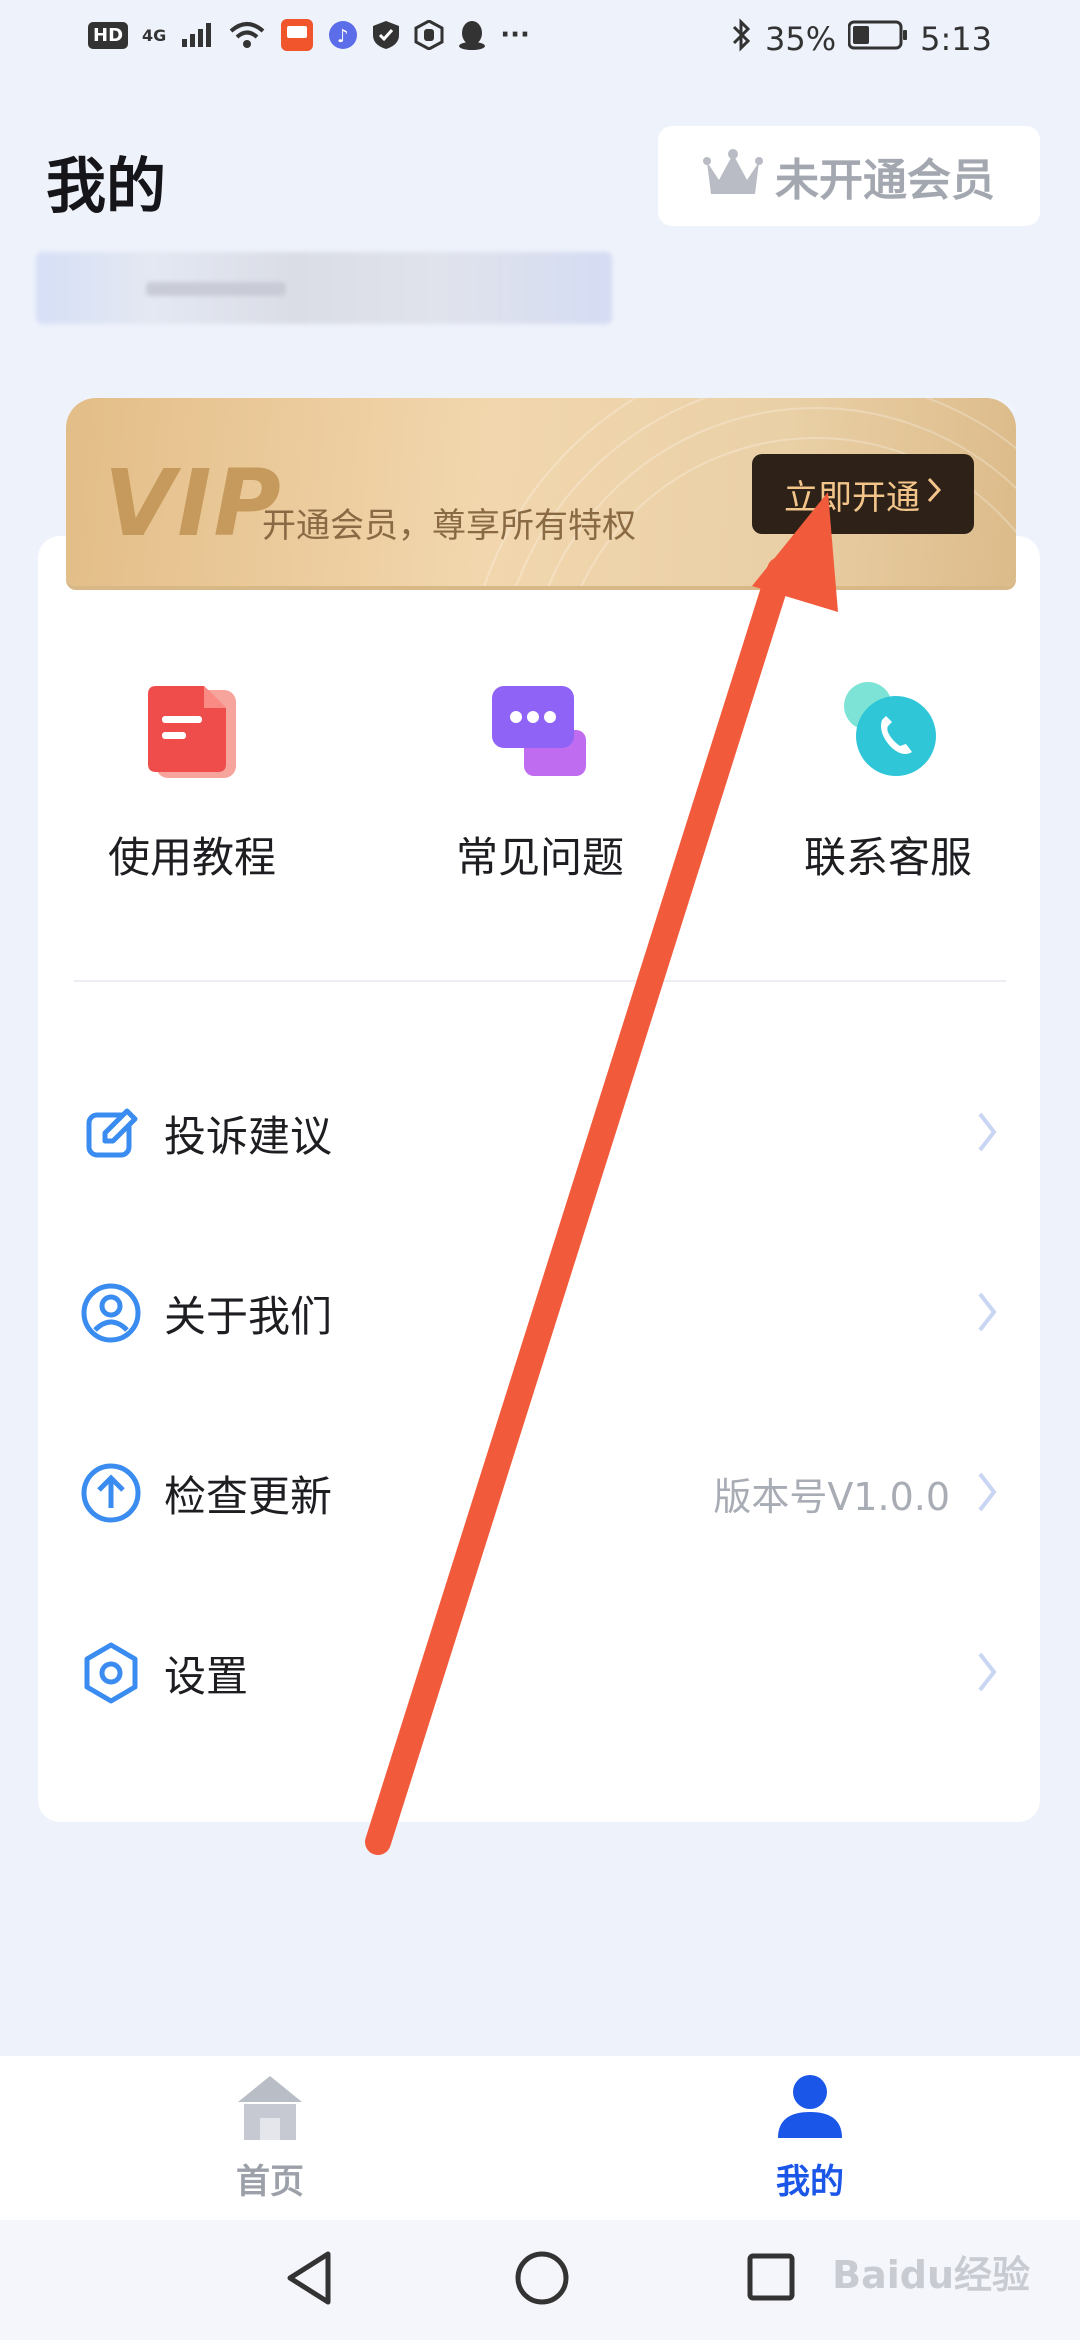 This screenshot has width=1080, height=2340. Describe the element at coordinates (106, 187) in the screenshot. I see `page-title: 我的` at that location.